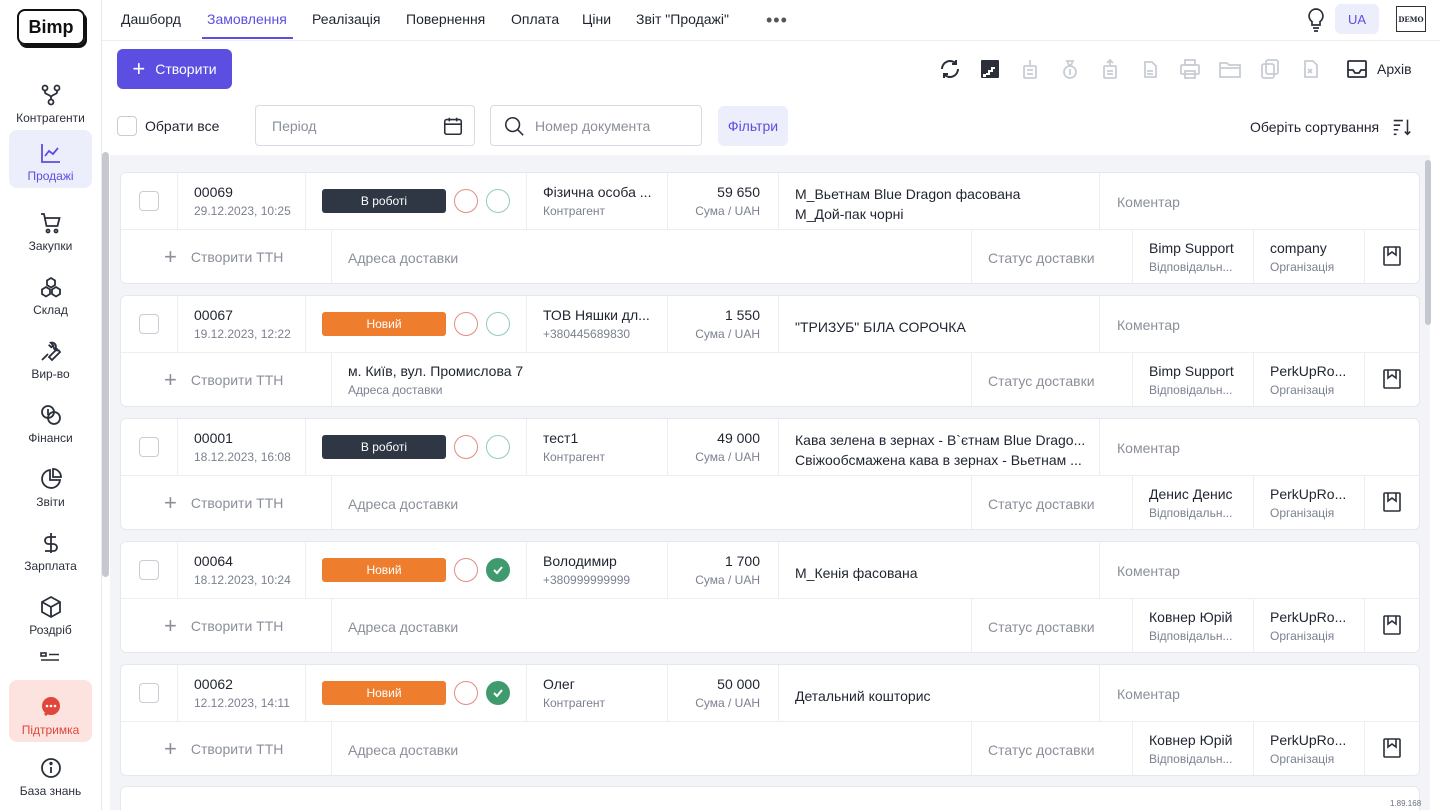  What do you see at coordinates (596, 125) in the screenshot?
I see `document-number-input: Номер документа` at bounding box center [596, 125].